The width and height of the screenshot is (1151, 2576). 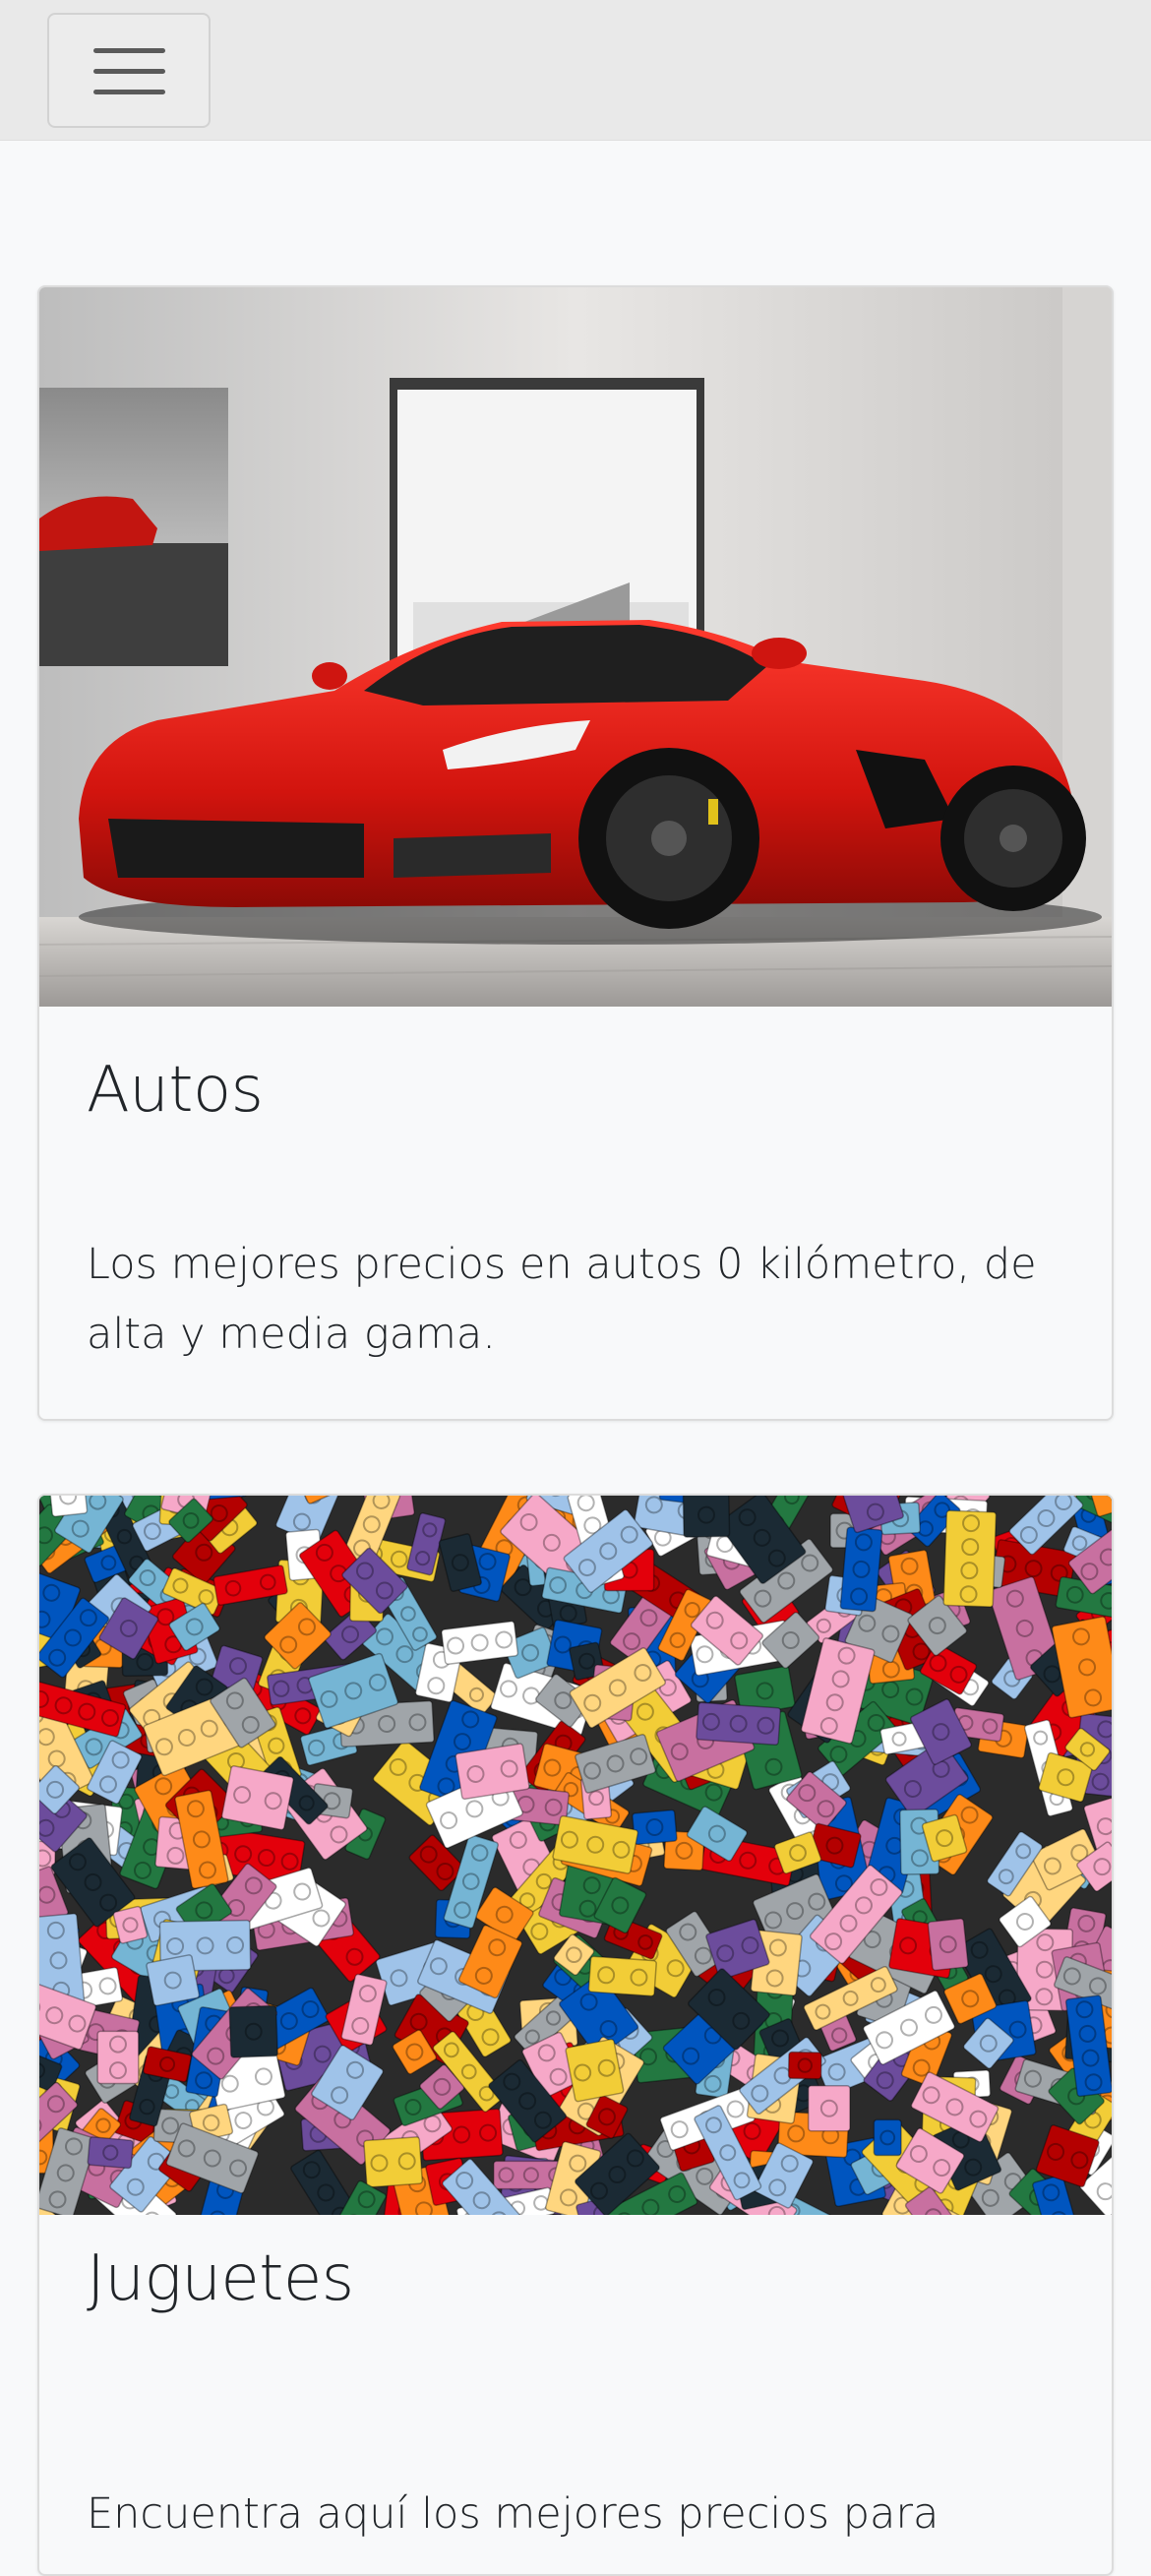 What do you see at coordinates (575, 70) in the screenshot?
I see `top-navbar` at bounding box center [575, 70].